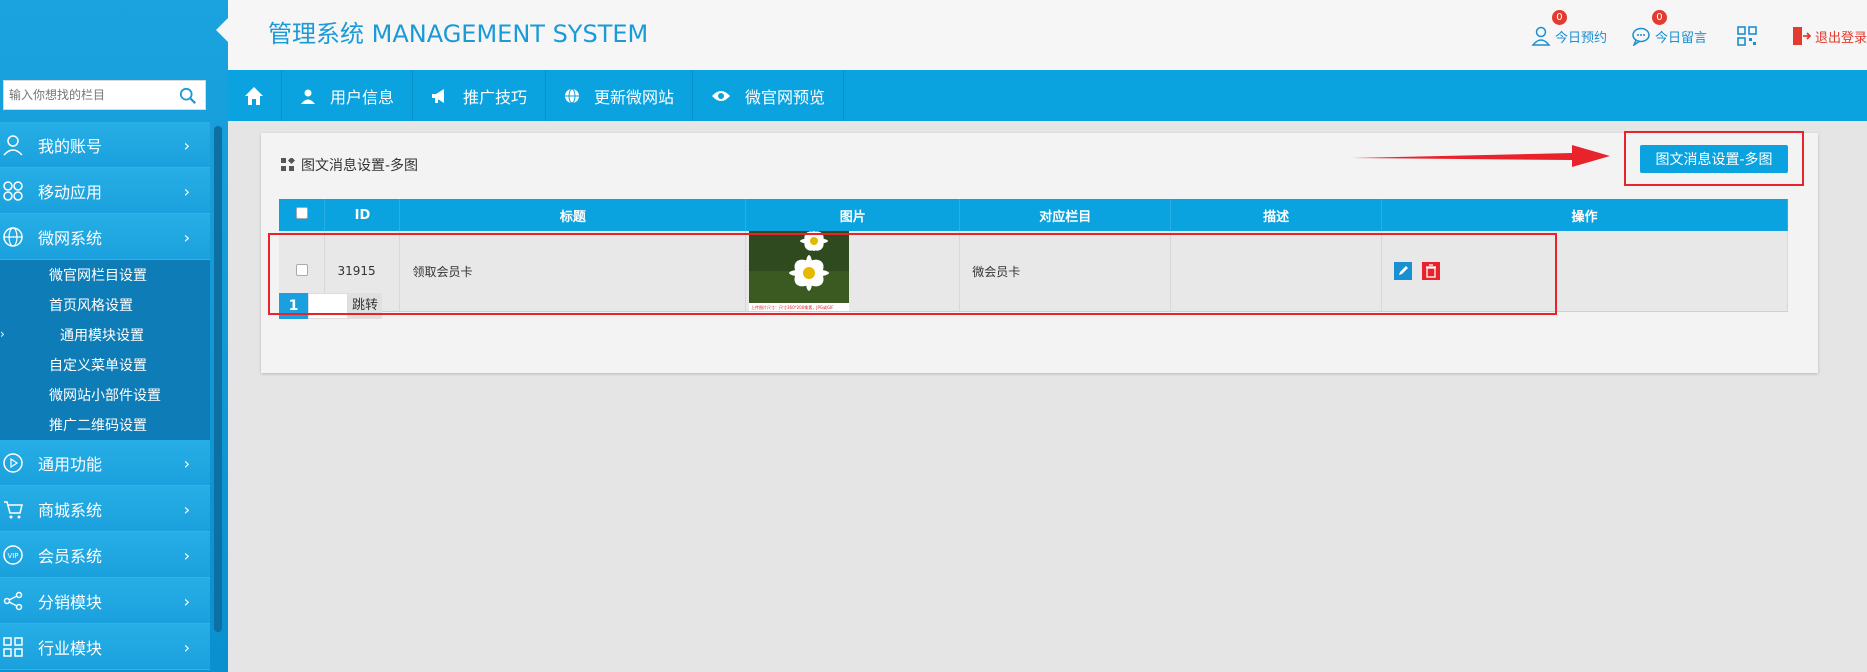 The image size is (1867, 672). What do you see at coordinates (98, 276) in the screenshot?
I see `submenu-label: 微官网栏目设置` at bounding box center [98, 276].